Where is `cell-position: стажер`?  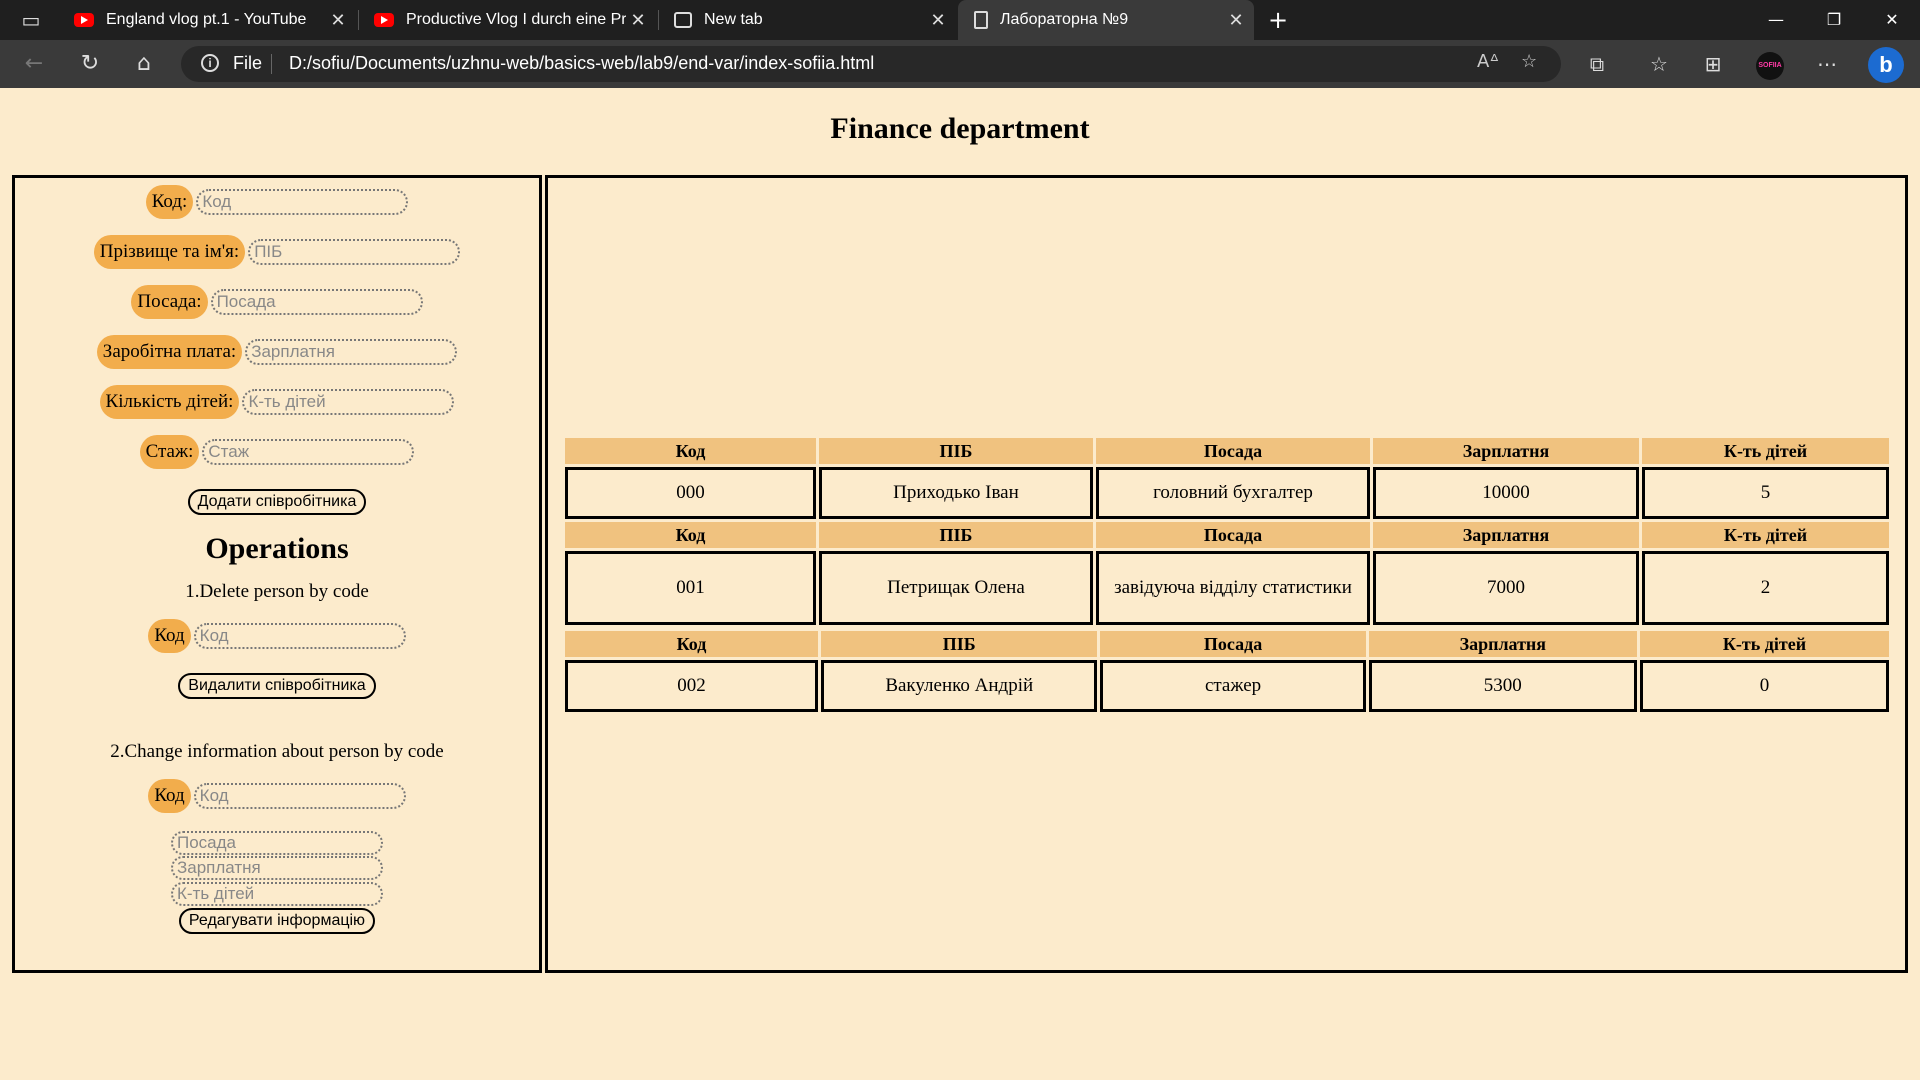 cell-position: стажер is located at coordinates (1233, 686).